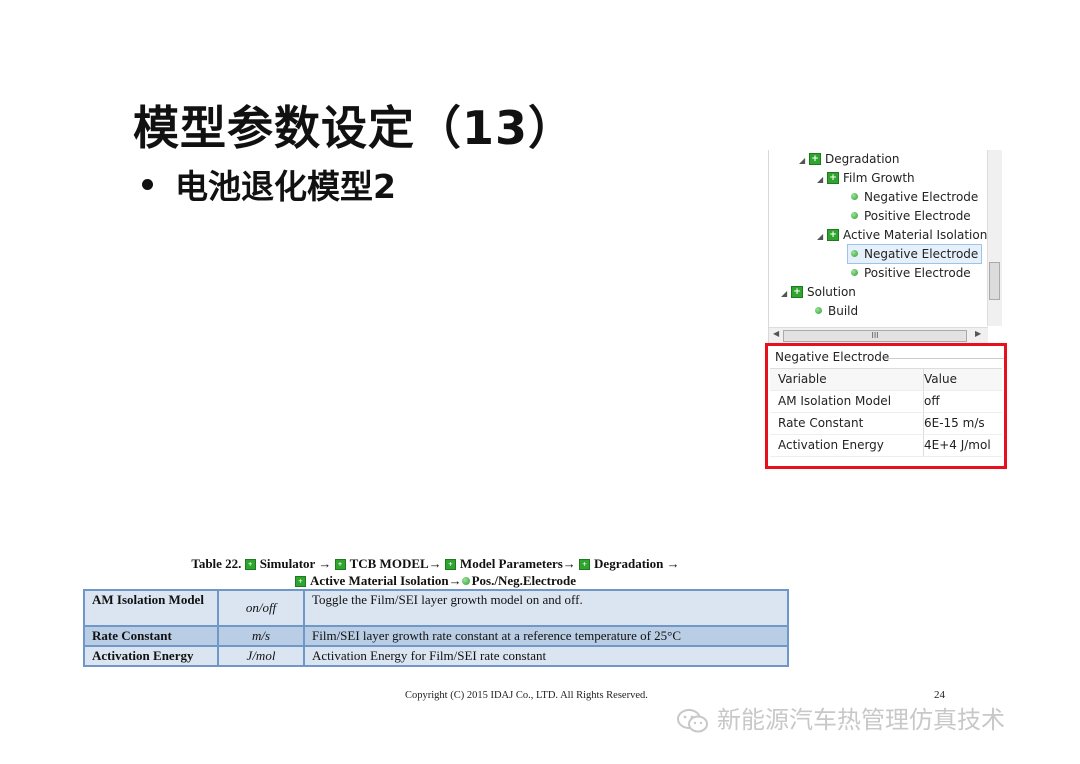 This screenshot has height=764, width=1080. Describe the element at coordinates (295, 563) in the screenshot. I see `caption-path-item: Simulator →` at that location.